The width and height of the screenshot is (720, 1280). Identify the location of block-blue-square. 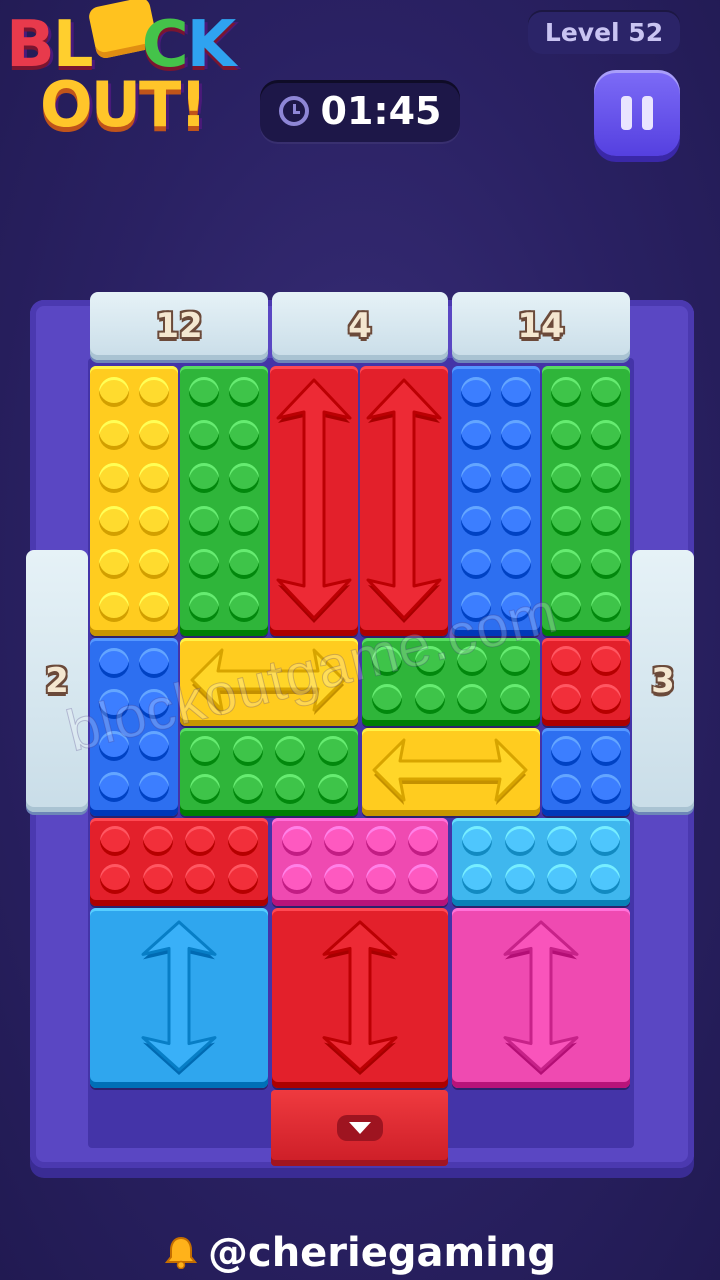
(586, 772).